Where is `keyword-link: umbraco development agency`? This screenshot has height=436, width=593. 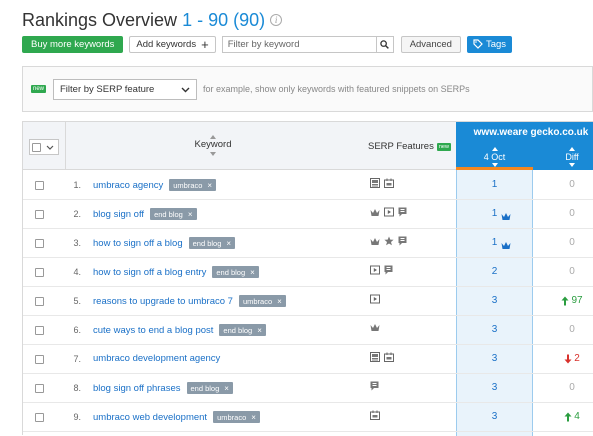
keyword-link: umbraco development agency is located at coordinates (156, 358).